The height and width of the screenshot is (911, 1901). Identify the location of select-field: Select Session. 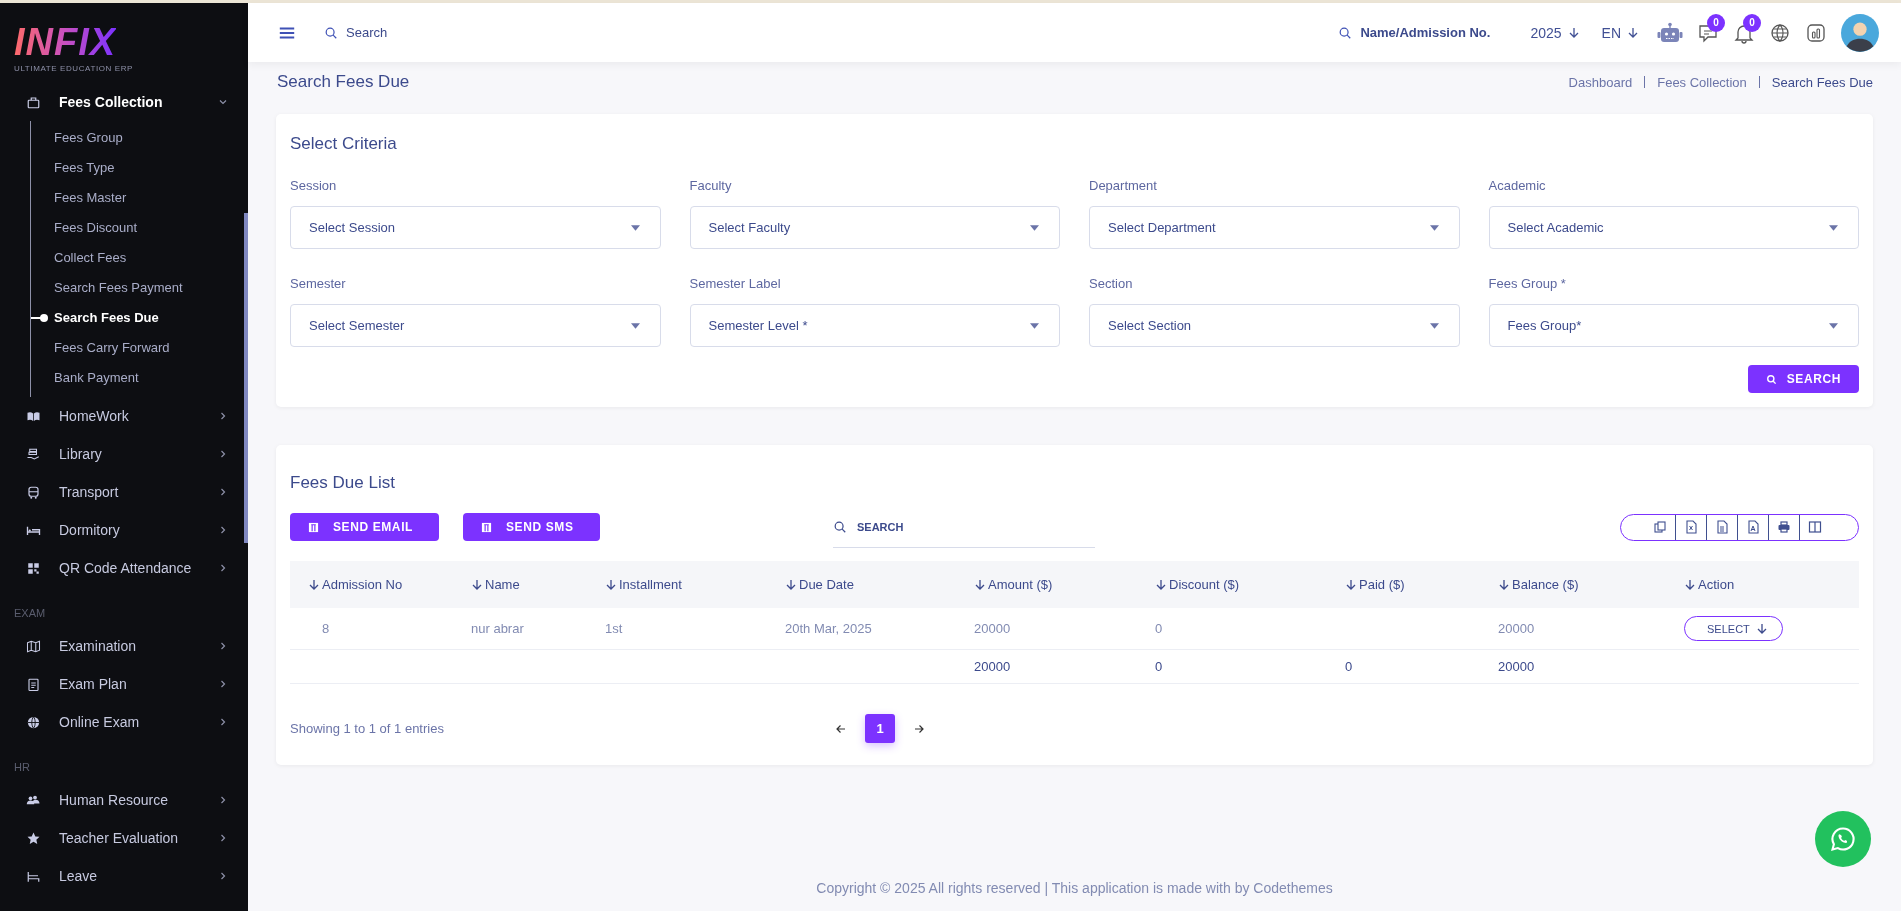
(475, 227).